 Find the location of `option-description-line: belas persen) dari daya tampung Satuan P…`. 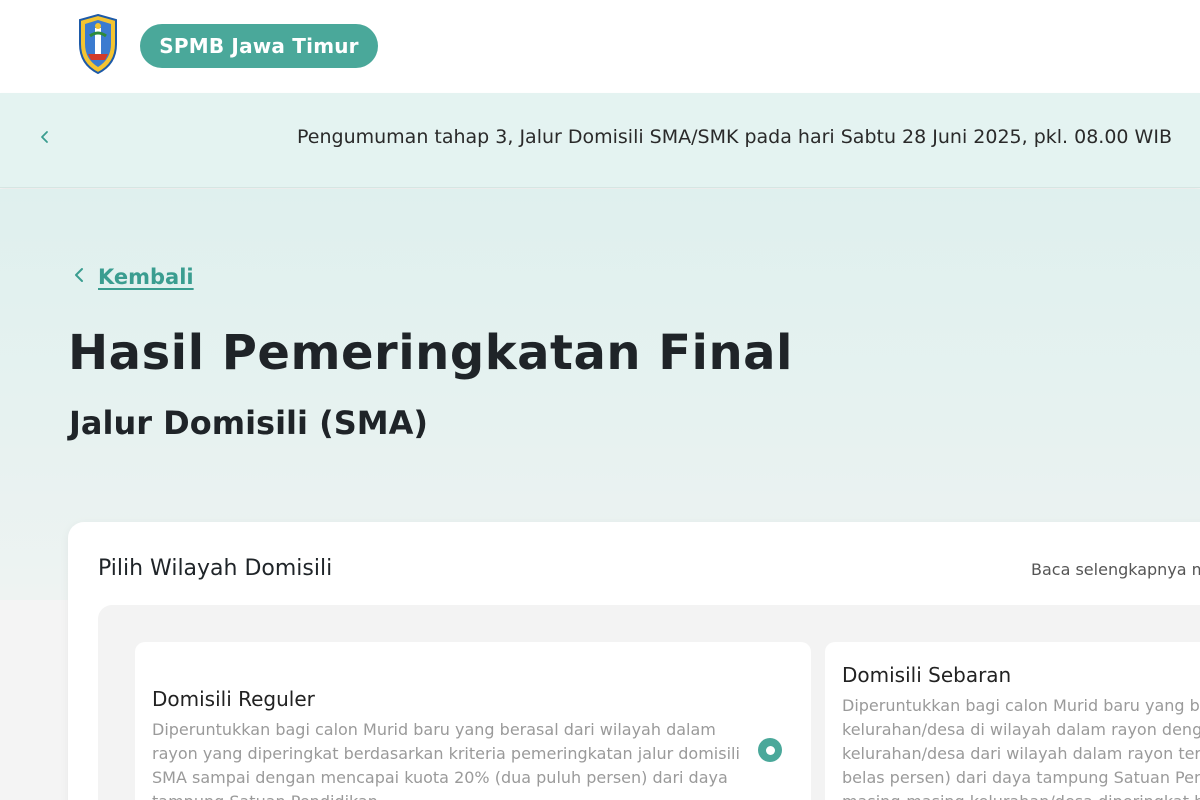

option-description-line: belas persen) dari daya tampung Satuan P… is located at coordinates (1021, 777).